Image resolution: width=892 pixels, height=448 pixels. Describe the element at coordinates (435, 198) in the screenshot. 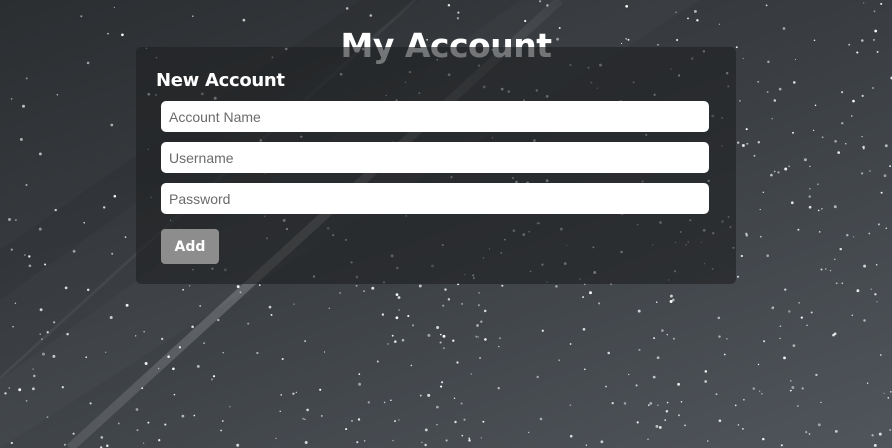

I see `password-input` at that location.